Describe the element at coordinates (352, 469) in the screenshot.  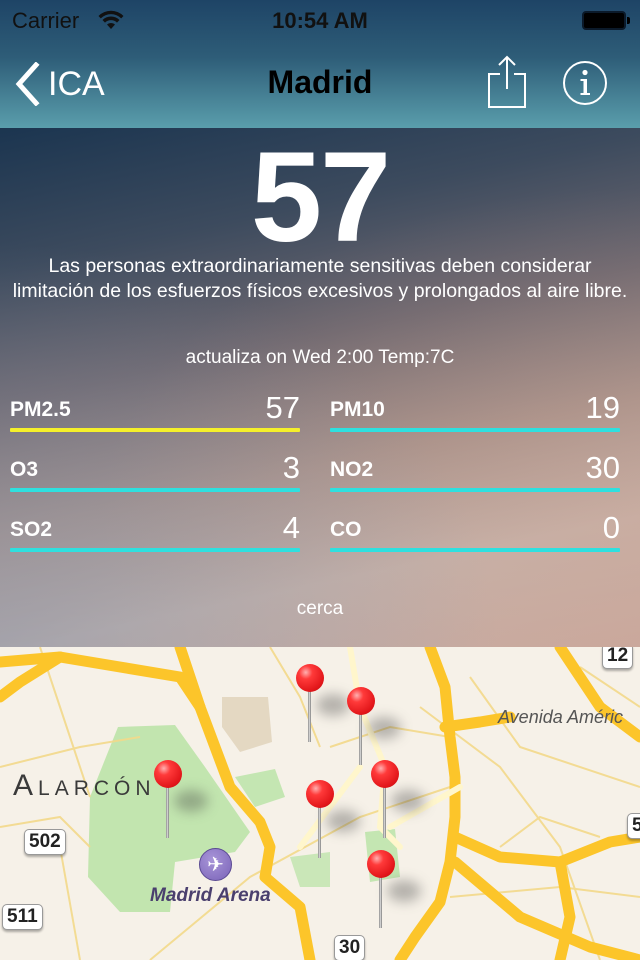
I see `pollutant-name: NO2` at that location.